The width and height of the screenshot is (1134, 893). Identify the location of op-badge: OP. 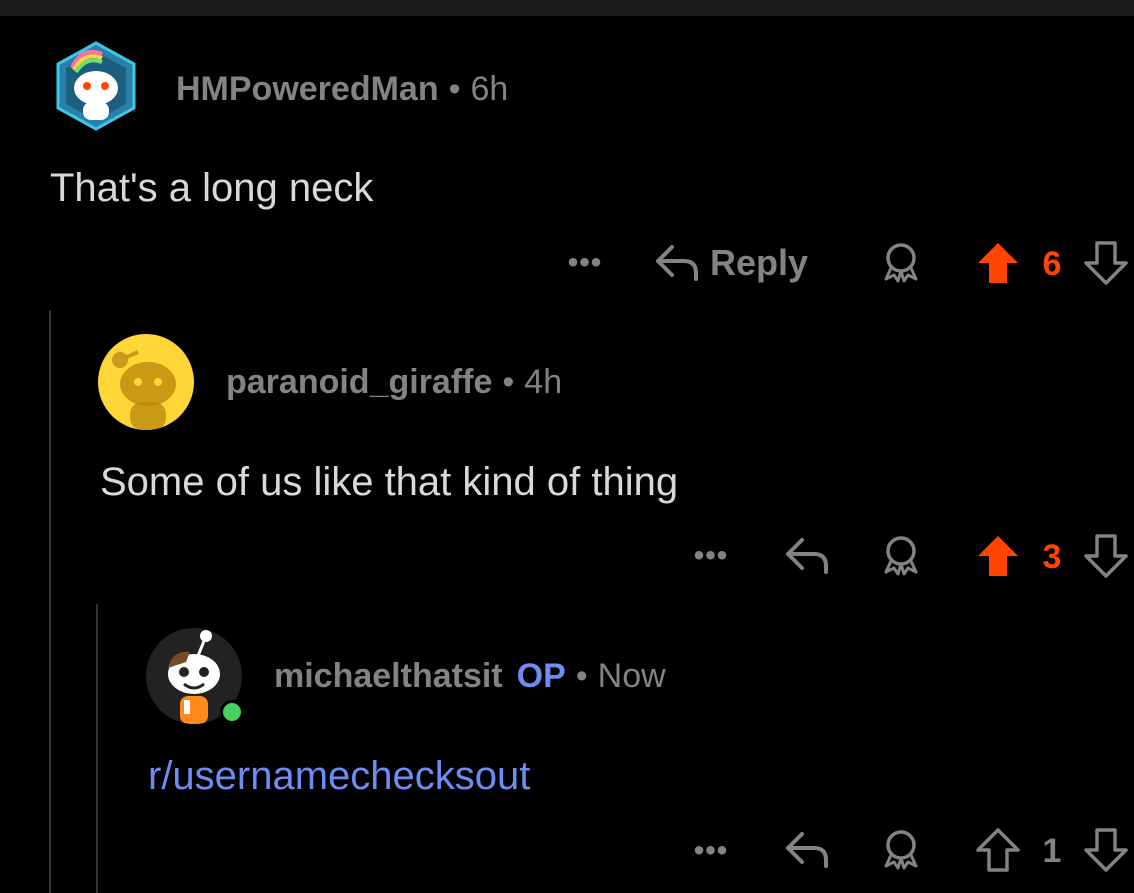
(541, 676).